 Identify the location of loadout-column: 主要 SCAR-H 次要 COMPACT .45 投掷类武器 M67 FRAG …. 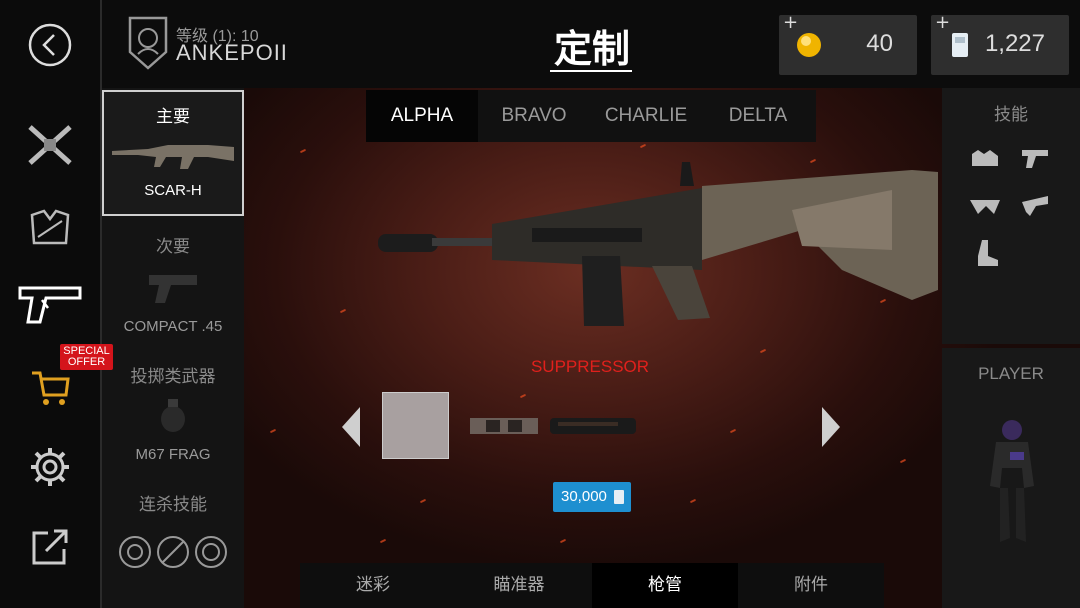
(173, 348).